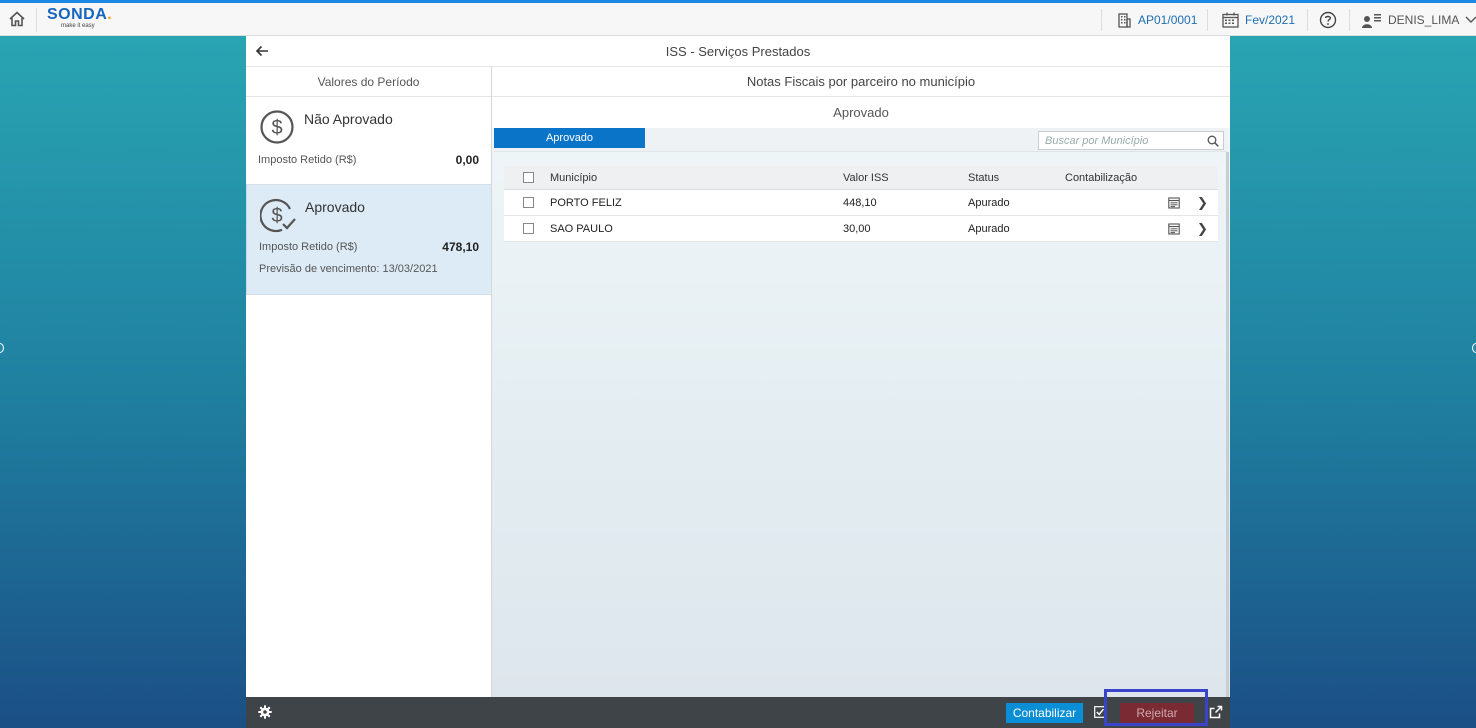 The width and height of the screenshot is (1476, 728). What do you see at coordinates (1216, 712) in the screenshot?
I see `share-icon` at bounding box center [1216, 712].